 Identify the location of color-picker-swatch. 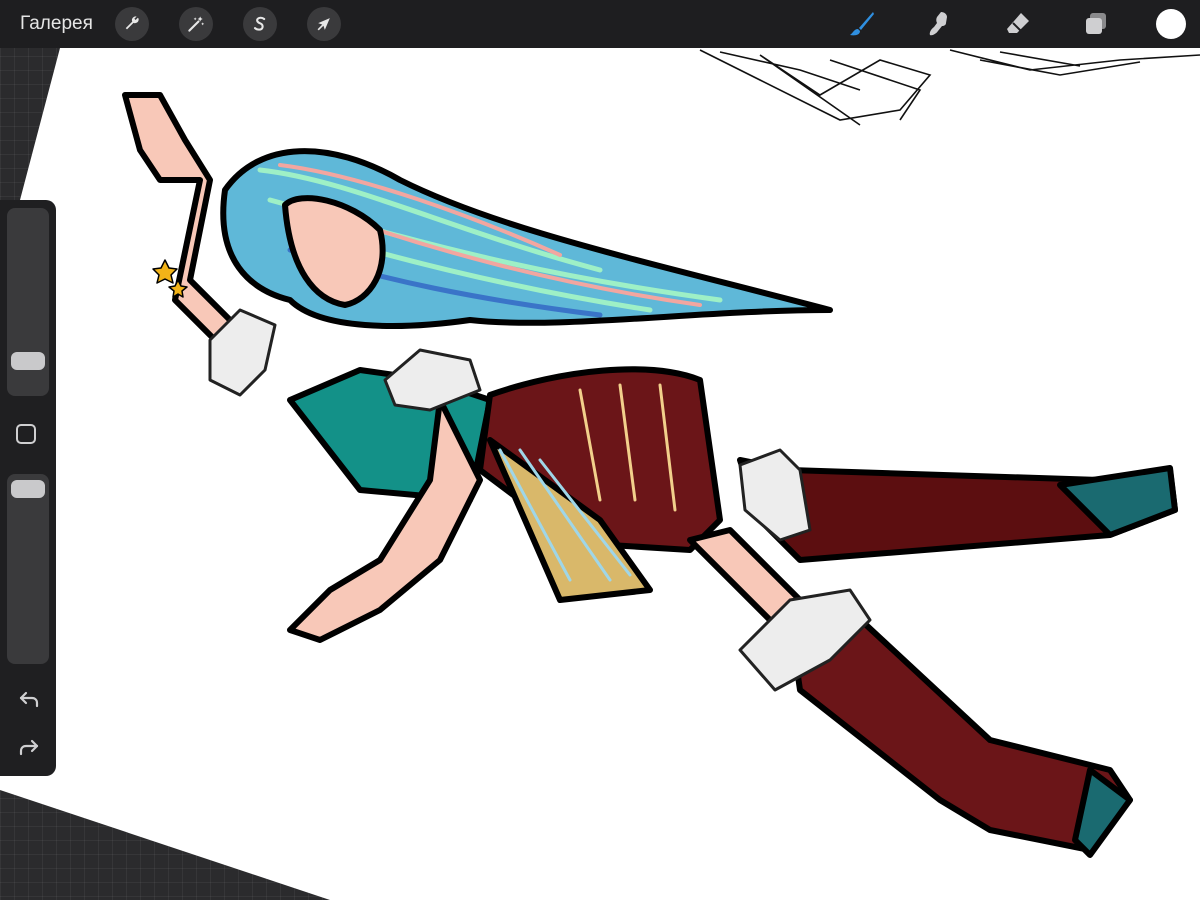
(1171, 24).